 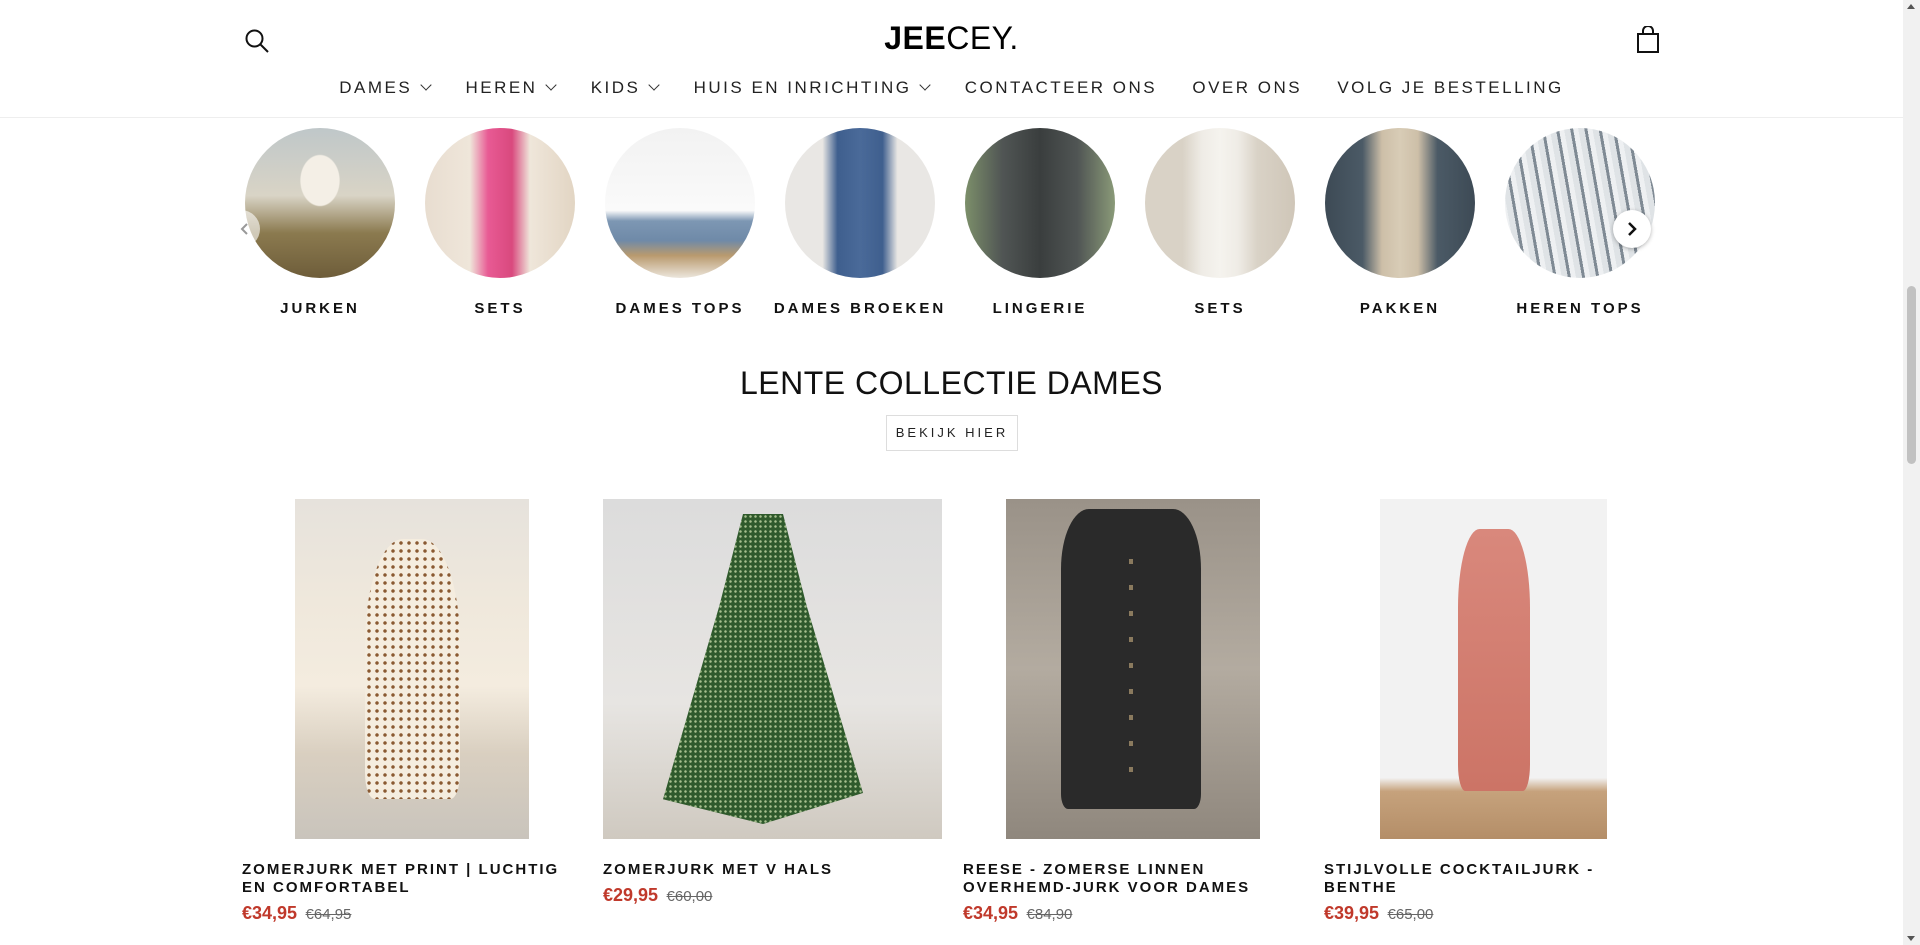 I want to click on view-collection-button: BEKIJK HIER, so click(x=952, y=433).